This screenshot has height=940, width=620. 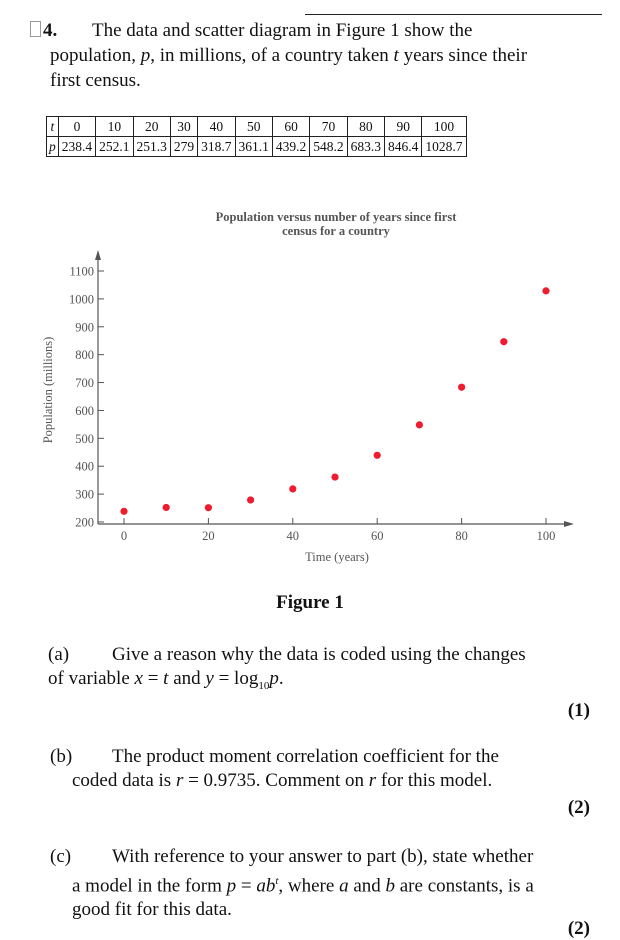 I want to click on x-axis-arrow-icon, so click(x=569, y=524).